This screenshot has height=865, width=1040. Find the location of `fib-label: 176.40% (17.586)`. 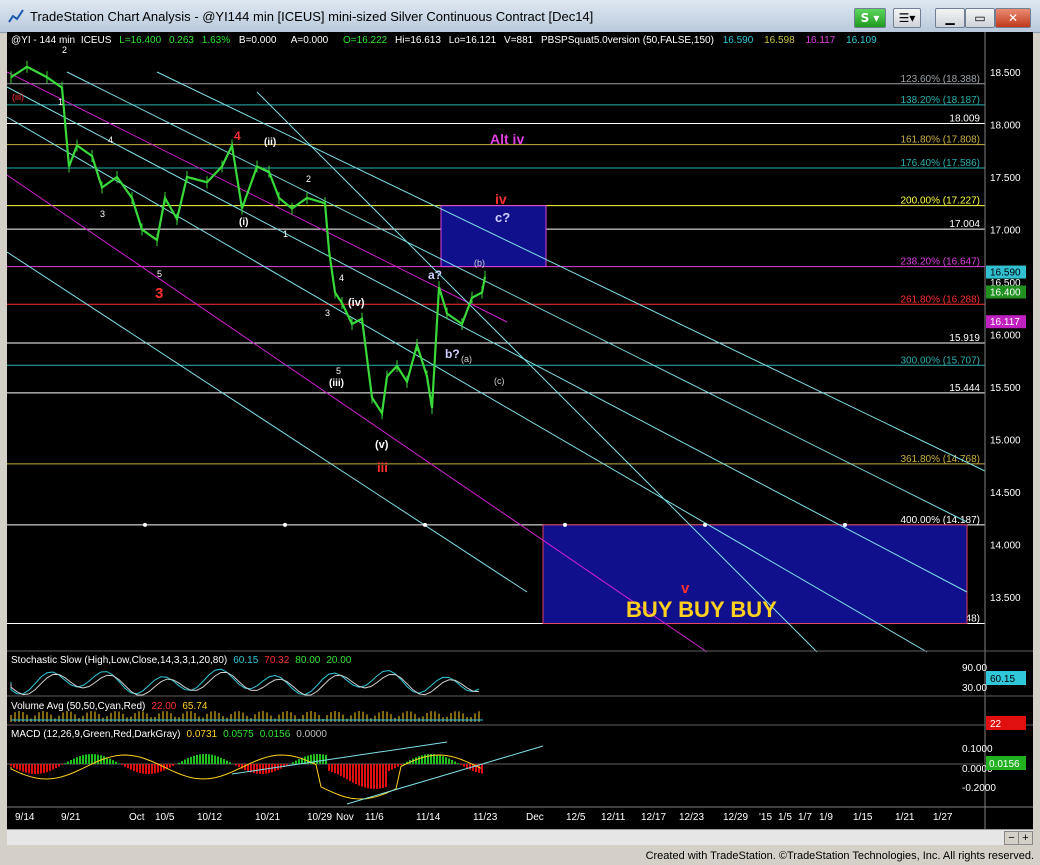

fib-label: 176.40% (17.586) is located at coordinates (940, 163).